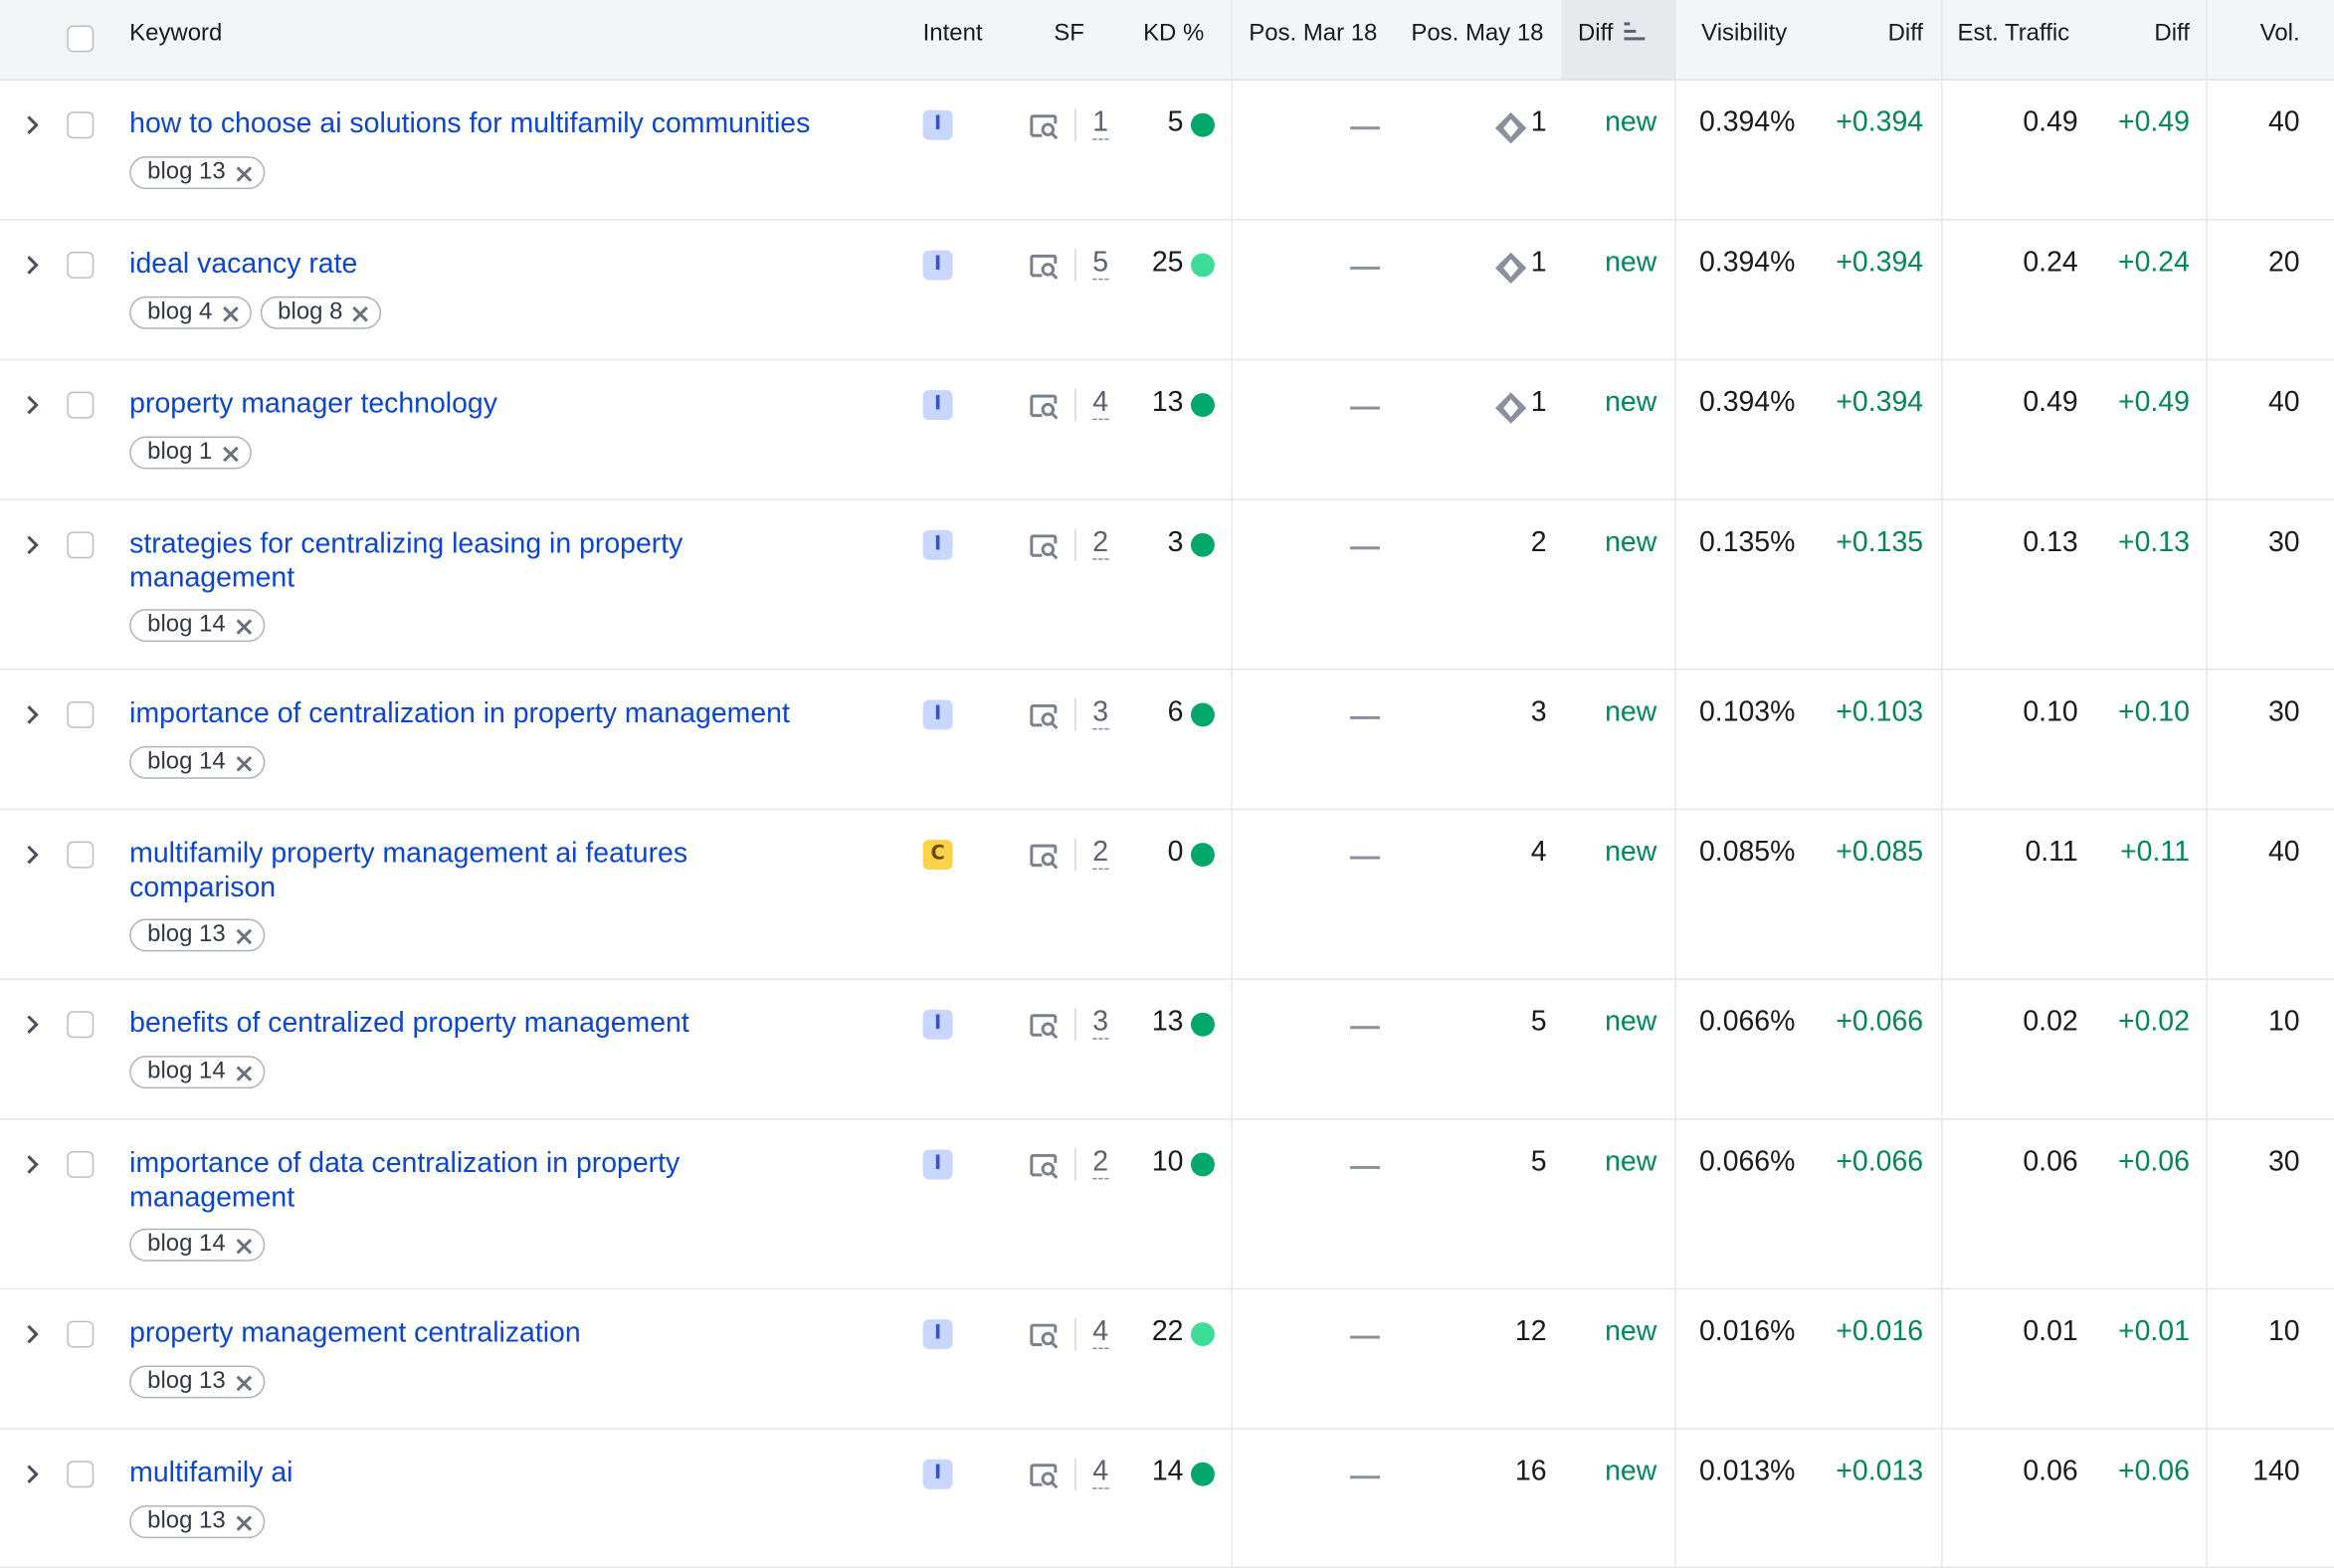 This screenshot has width=2334, height=1568. I want to click on column-header-visibility-diff: Diff, so click(1885, 34).